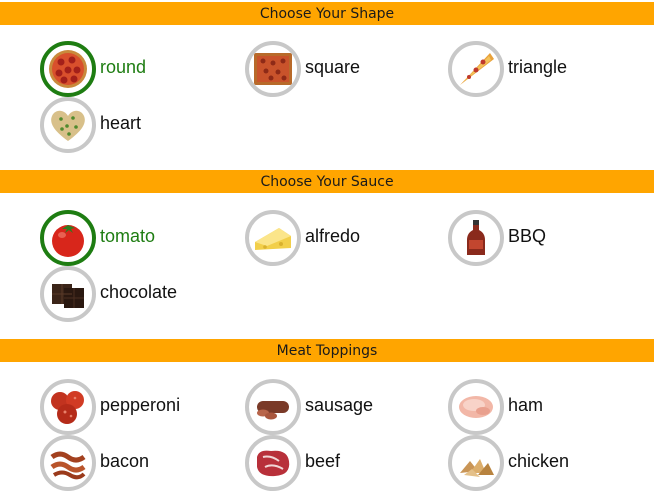 The height and width of the screenshot is (492, 654). I want to click on meat-option-label: sausage, so click(339, 405).